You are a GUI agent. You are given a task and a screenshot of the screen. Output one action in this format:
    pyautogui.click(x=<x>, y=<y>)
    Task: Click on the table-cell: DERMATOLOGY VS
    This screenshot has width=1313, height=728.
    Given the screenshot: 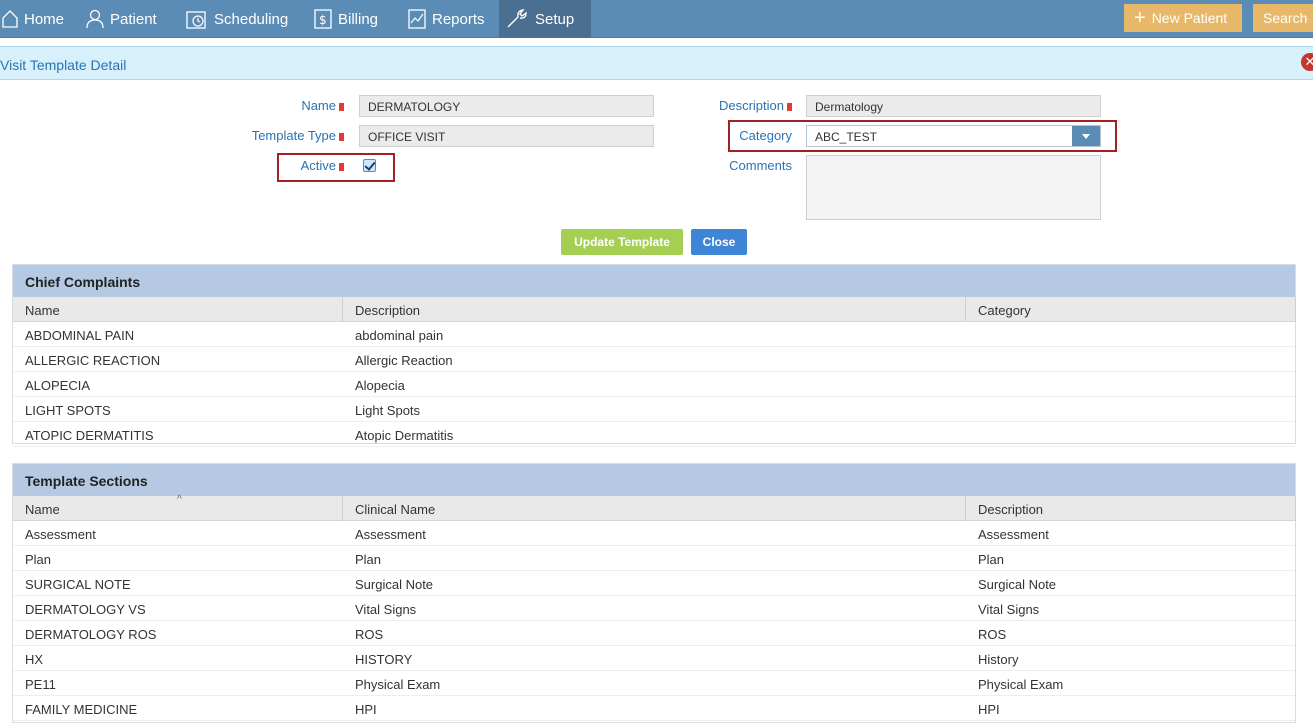 What is the action you would take?
    pyautogui.click(x=85, y=609)
    